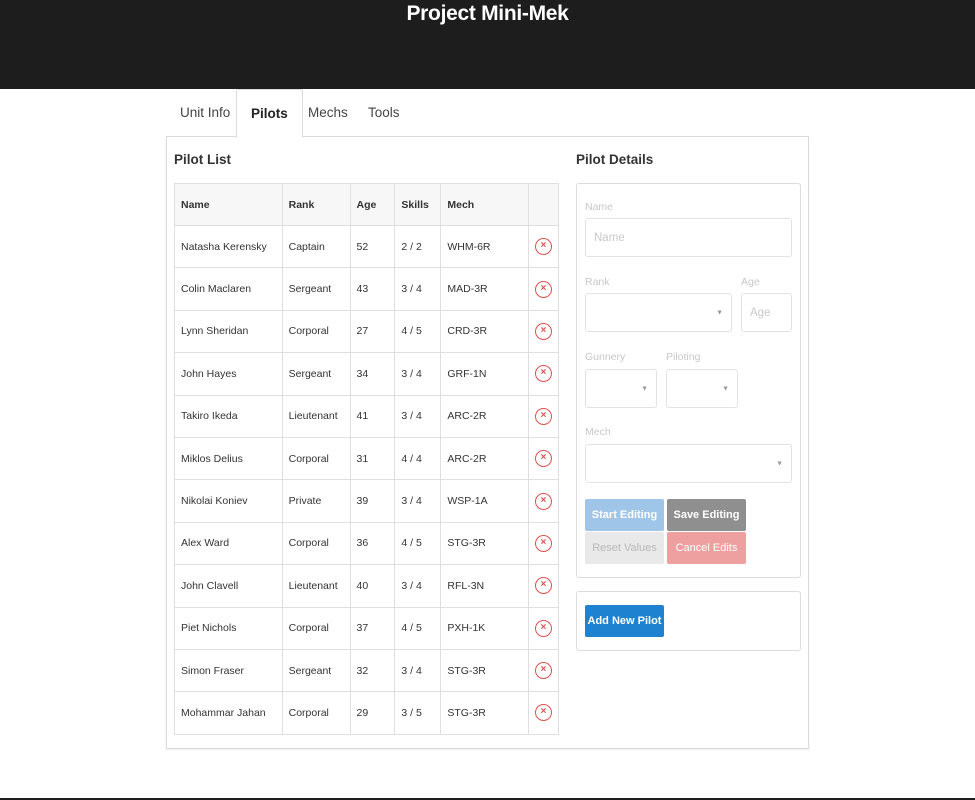 This screenshot has height=800, width=975. Describe the element at coordinates (484, 246) in the screenshot. I see `cell-mech: WHM-6R` at that location.